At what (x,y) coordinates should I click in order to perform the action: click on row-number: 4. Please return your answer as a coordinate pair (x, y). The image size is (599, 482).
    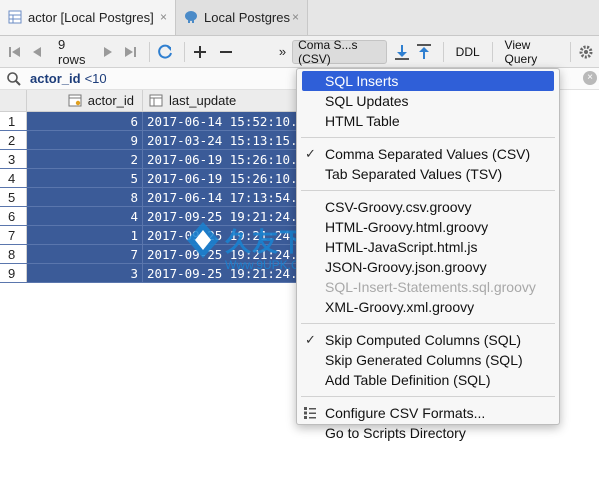
    Looking at the image, I should click on (13, 178).